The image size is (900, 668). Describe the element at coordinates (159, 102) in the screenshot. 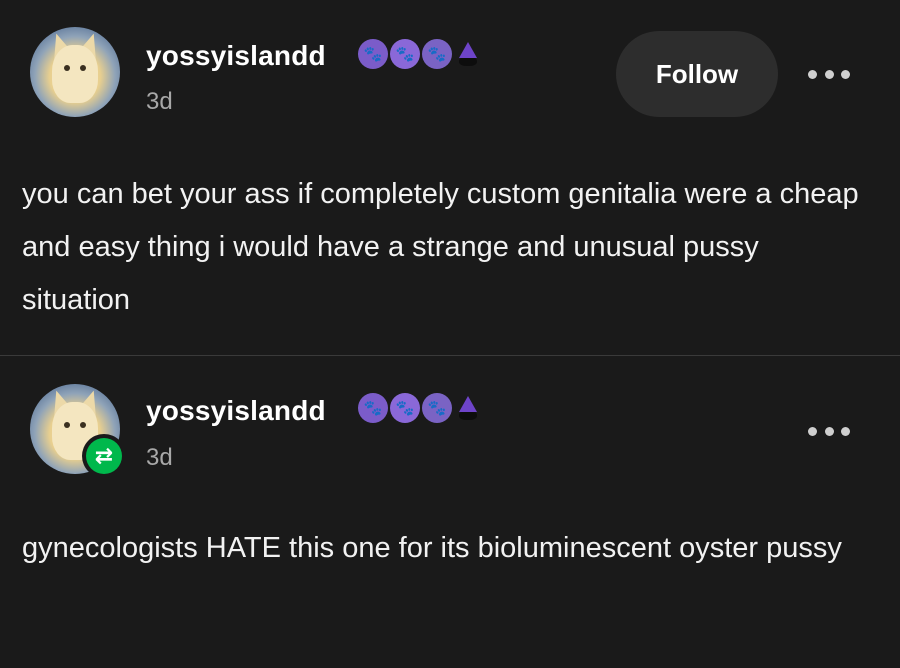

I see `post-timestamp: 3d` at that location.